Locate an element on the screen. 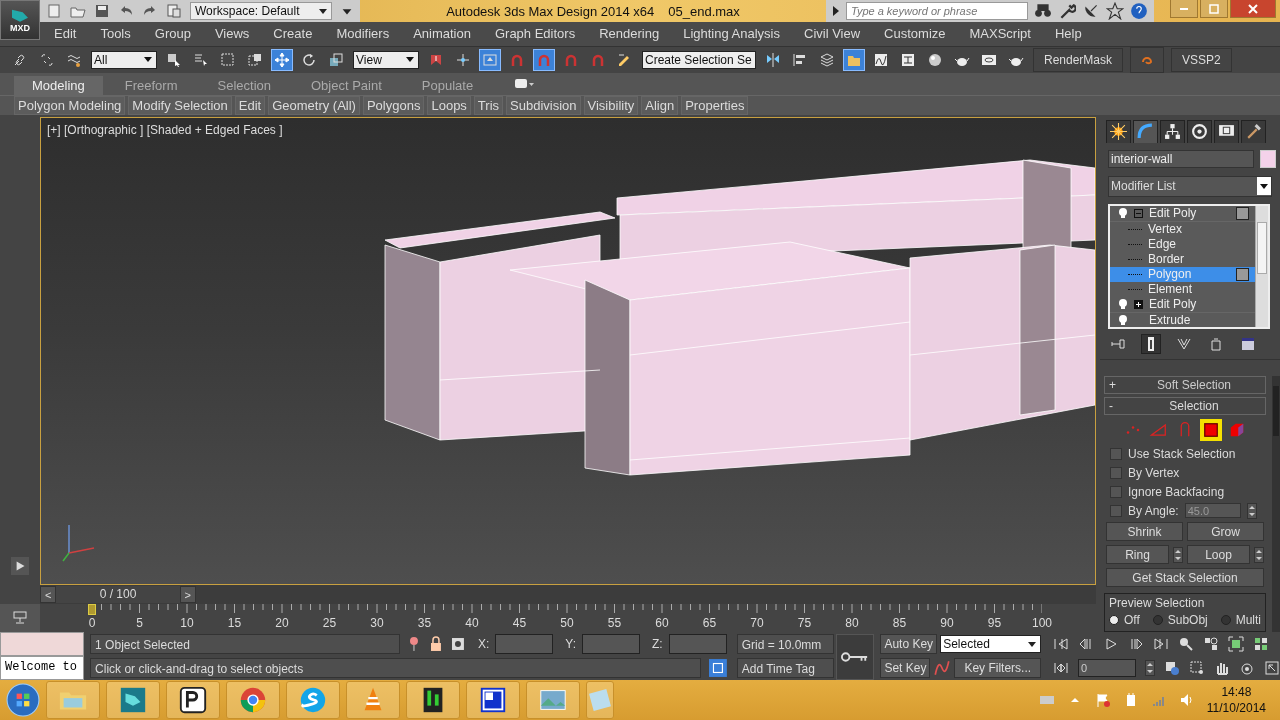 Image resolution: width=1280 pixels, height=720 pixels. object-name-field: interior-wall is located at coordinates (1181, 158).